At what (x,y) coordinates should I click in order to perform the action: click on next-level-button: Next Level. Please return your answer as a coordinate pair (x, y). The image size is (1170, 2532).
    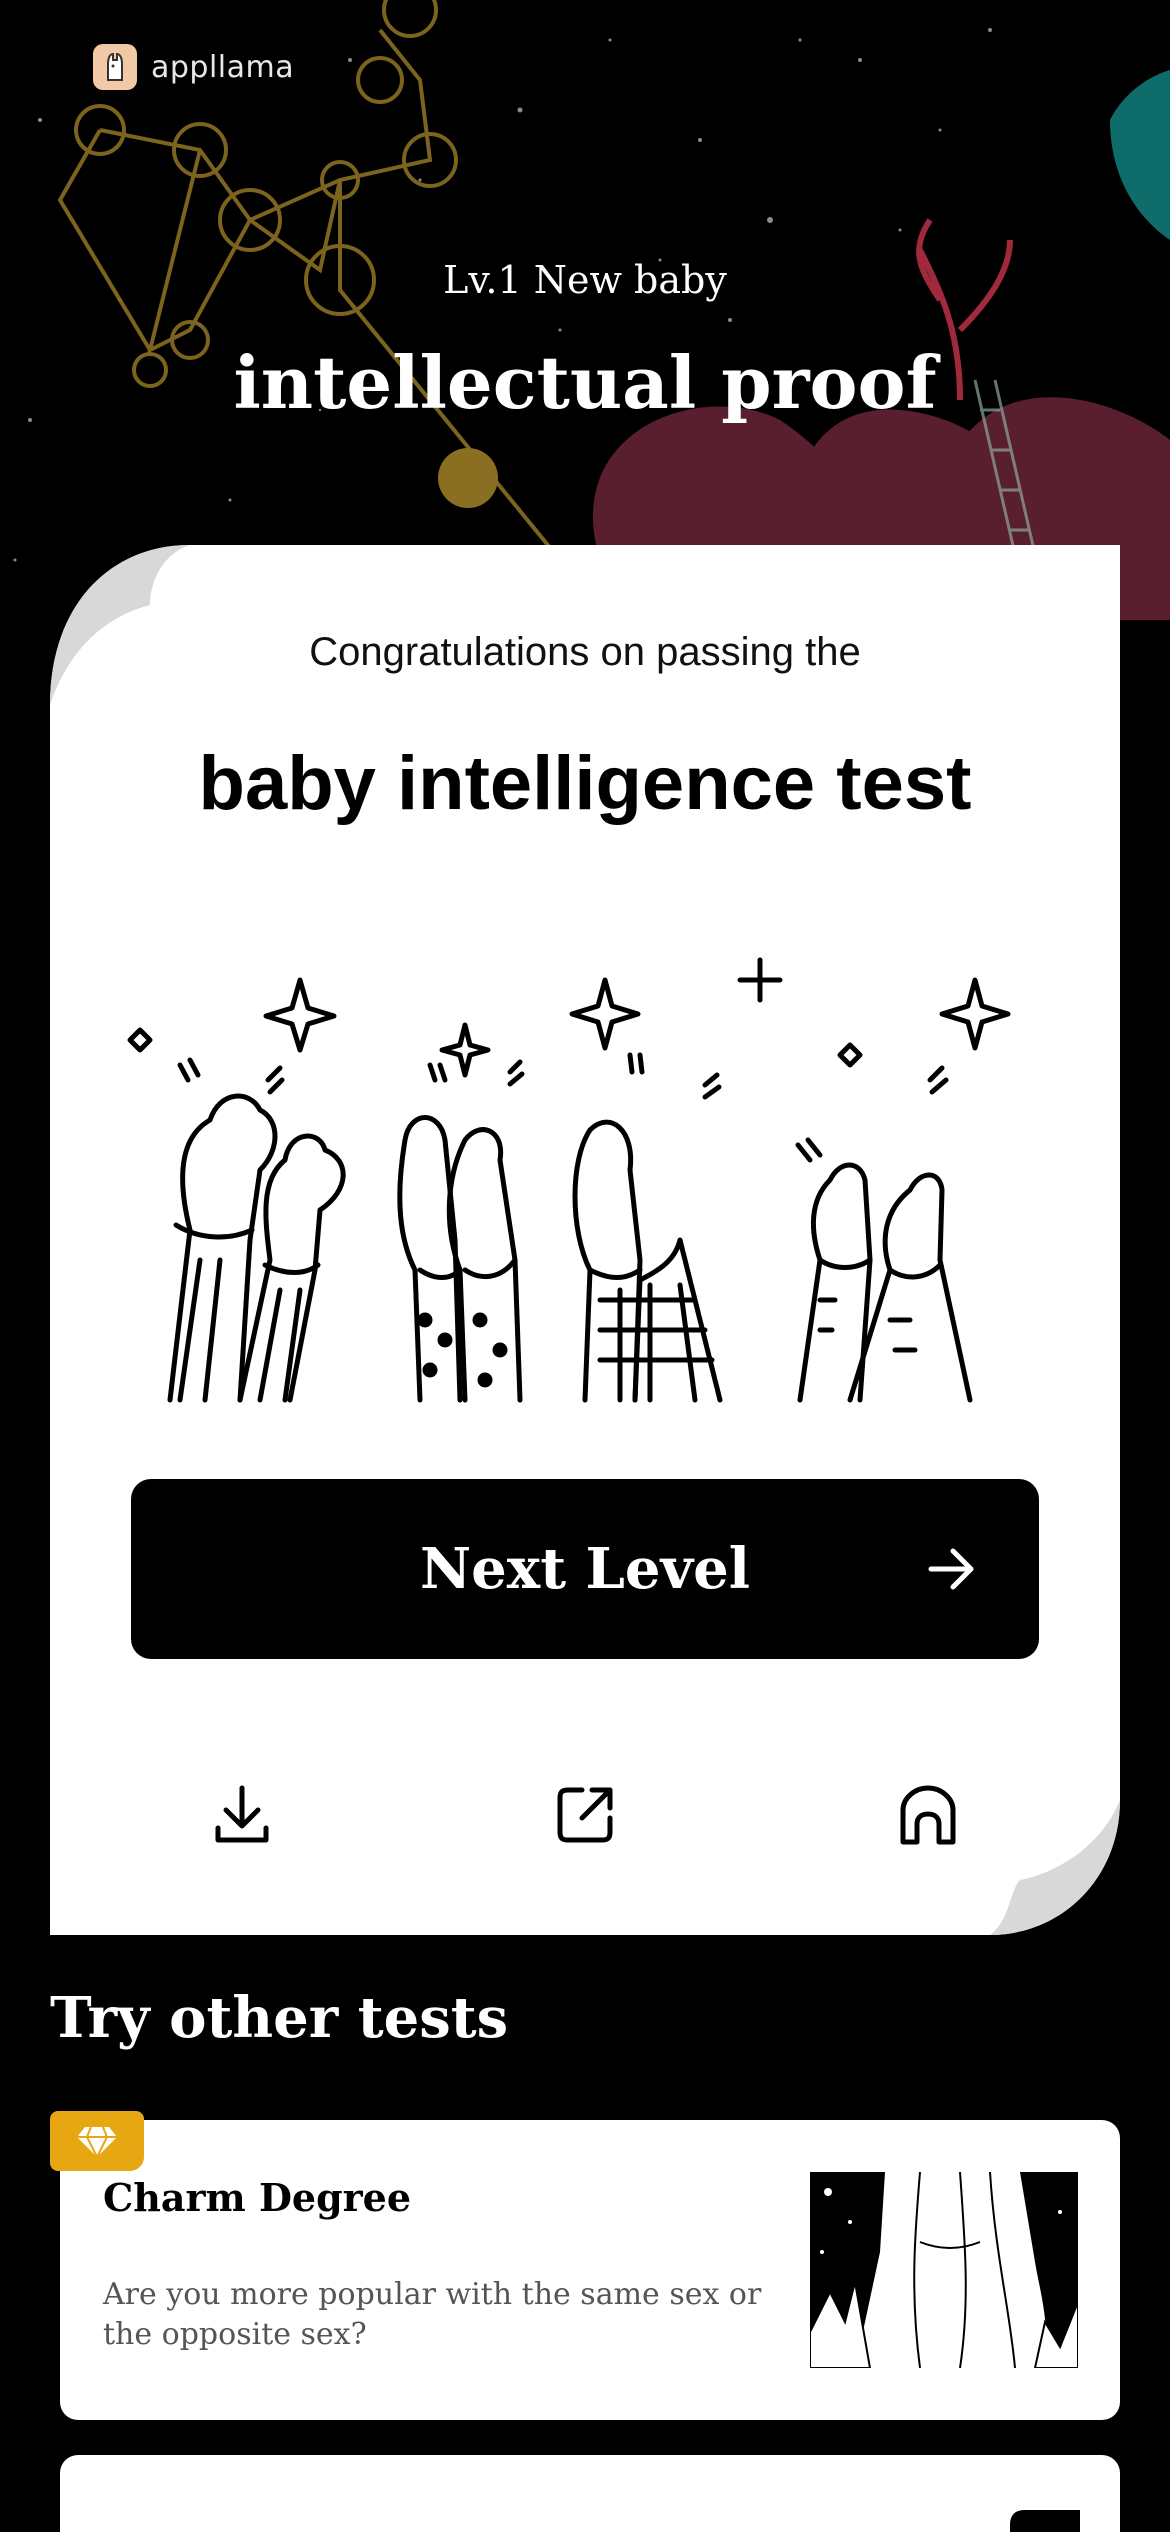
    Looking at the image, I should click on (585, 1569).